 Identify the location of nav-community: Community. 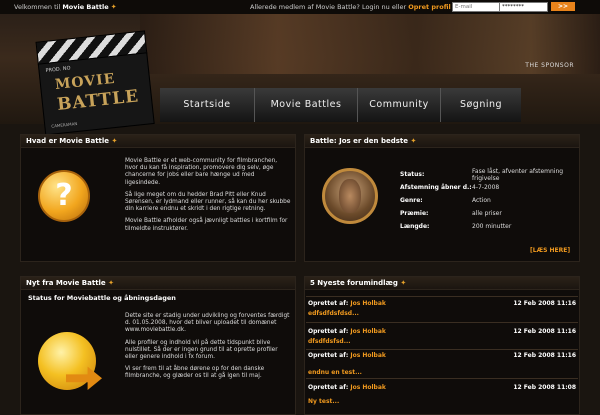
(398, 105).